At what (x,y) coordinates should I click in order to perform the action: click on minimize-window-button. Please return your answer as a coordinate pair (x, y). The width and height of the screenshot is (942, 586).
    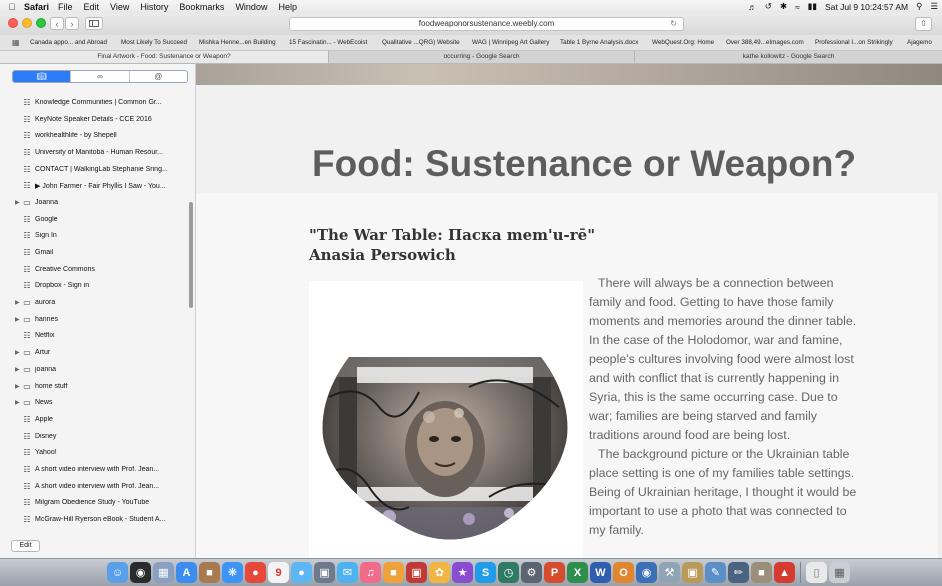
    Looking at the image, I should click on (27, 23).